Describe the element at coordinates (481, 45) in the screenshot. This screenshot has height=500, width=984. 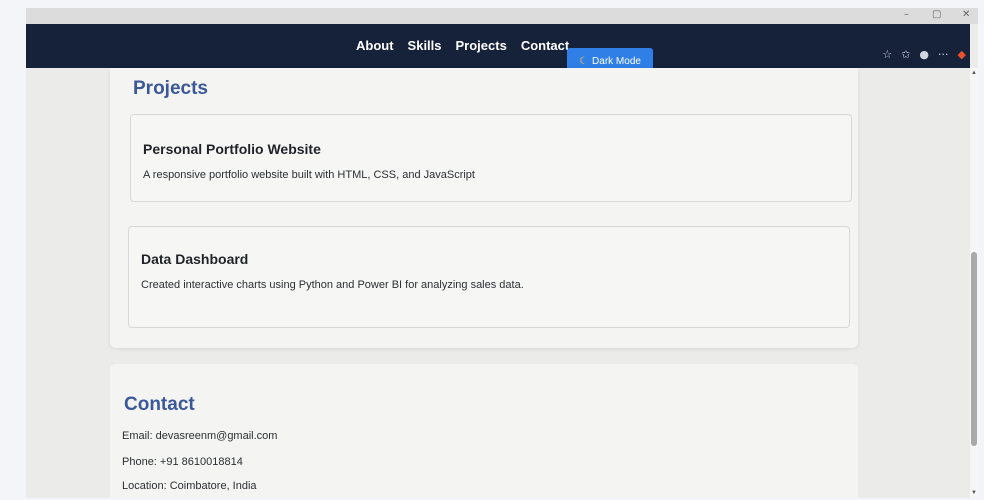
I see `nav-link-projects: Projects` at that location.